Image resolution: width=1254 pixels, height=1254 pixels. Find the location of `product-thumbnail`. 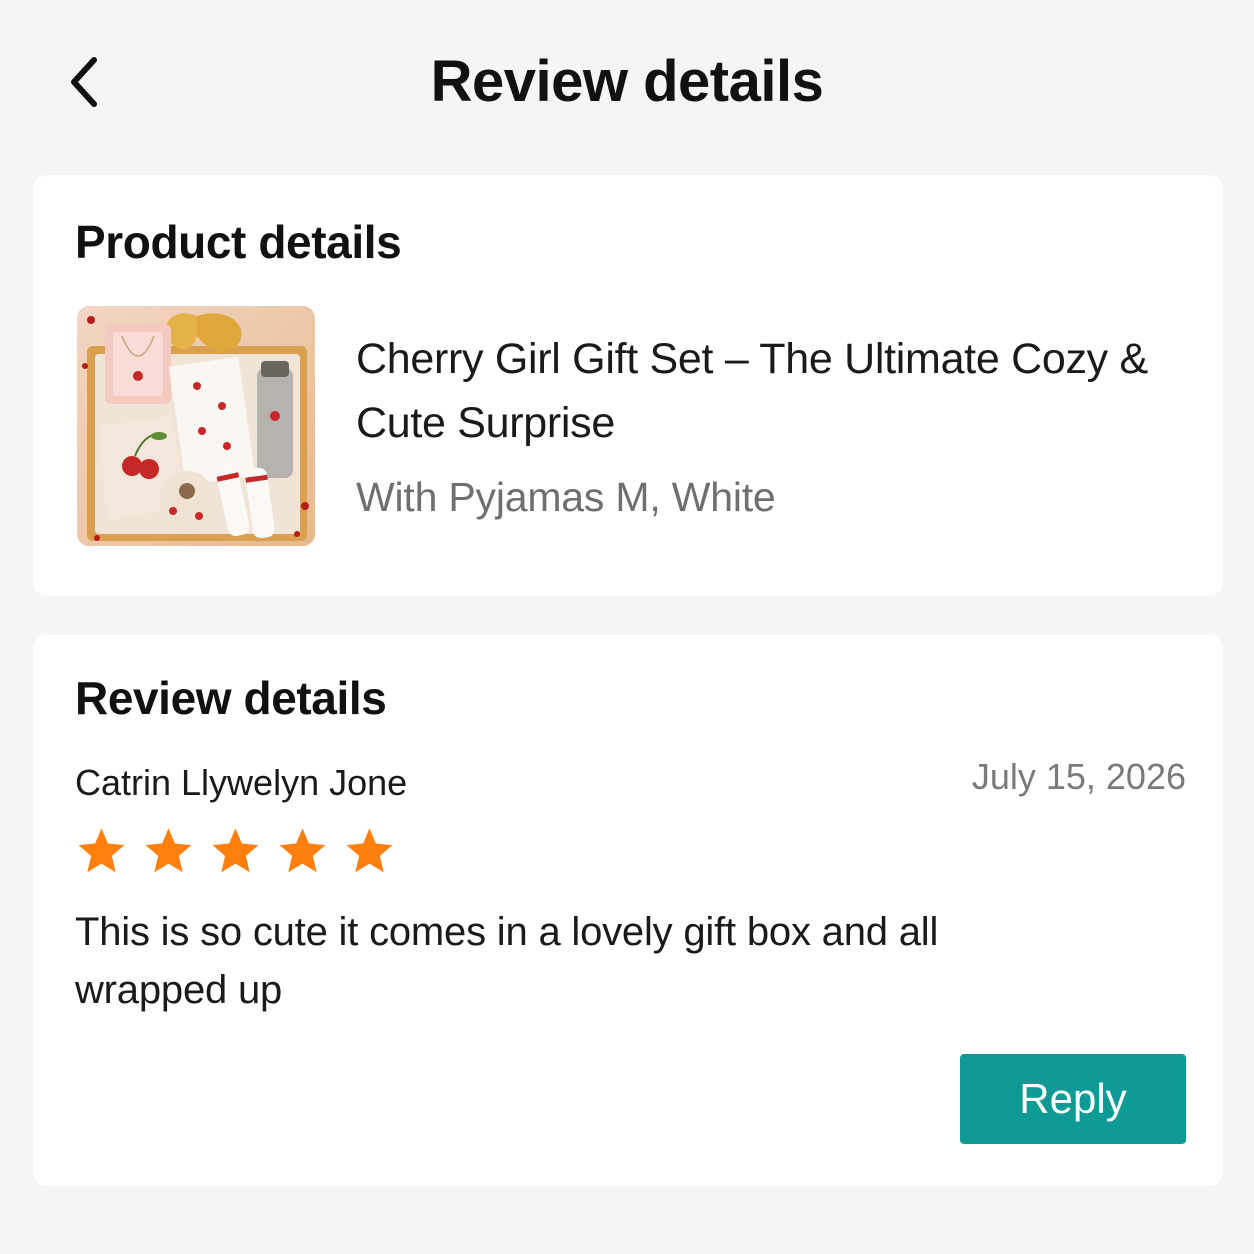

product-thumbnail is located at coordinates (196, 426).